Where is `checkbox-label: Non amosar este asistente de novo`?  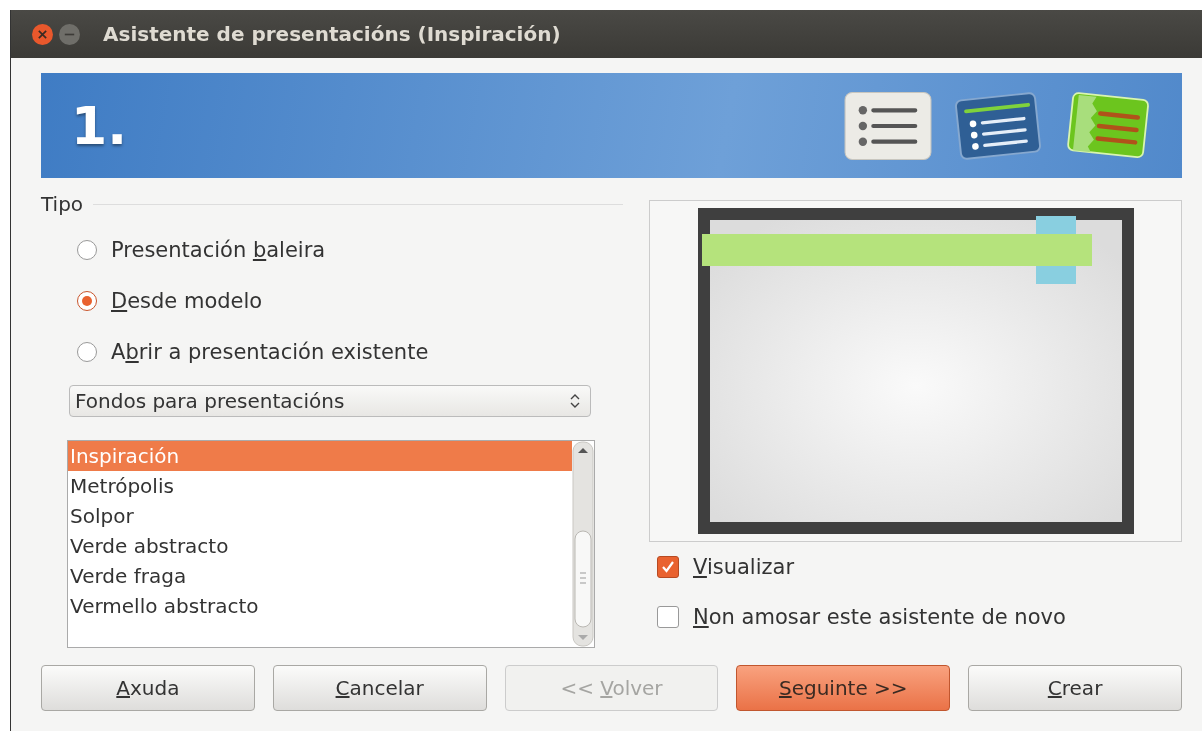 checkbox-label: Non amosar este asistente de novo is located at coordinates (879, 617).